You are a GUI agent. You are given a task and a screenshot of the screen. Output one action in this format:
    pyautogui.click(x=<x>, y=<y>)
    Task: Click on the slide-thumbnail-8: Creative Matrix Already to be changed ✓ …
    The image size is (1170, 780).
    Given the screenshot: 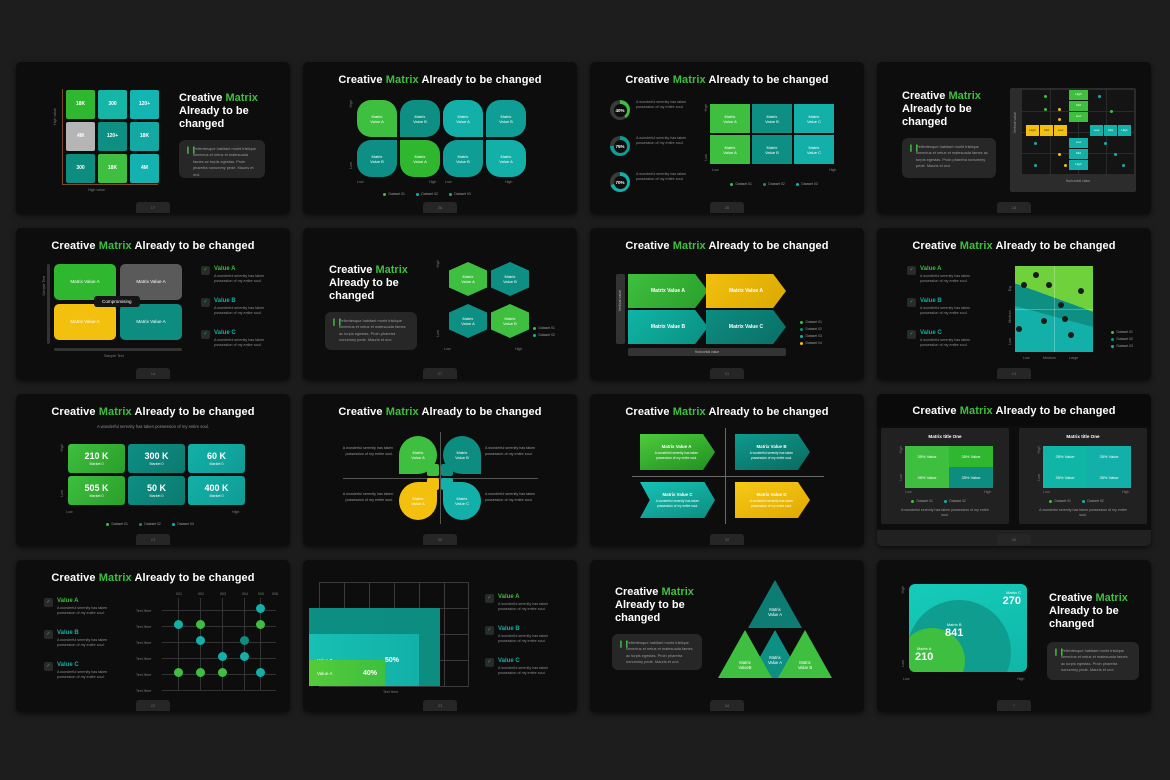 What is the action you would take?
    pyautogui.click(x=1014, y=304)
    